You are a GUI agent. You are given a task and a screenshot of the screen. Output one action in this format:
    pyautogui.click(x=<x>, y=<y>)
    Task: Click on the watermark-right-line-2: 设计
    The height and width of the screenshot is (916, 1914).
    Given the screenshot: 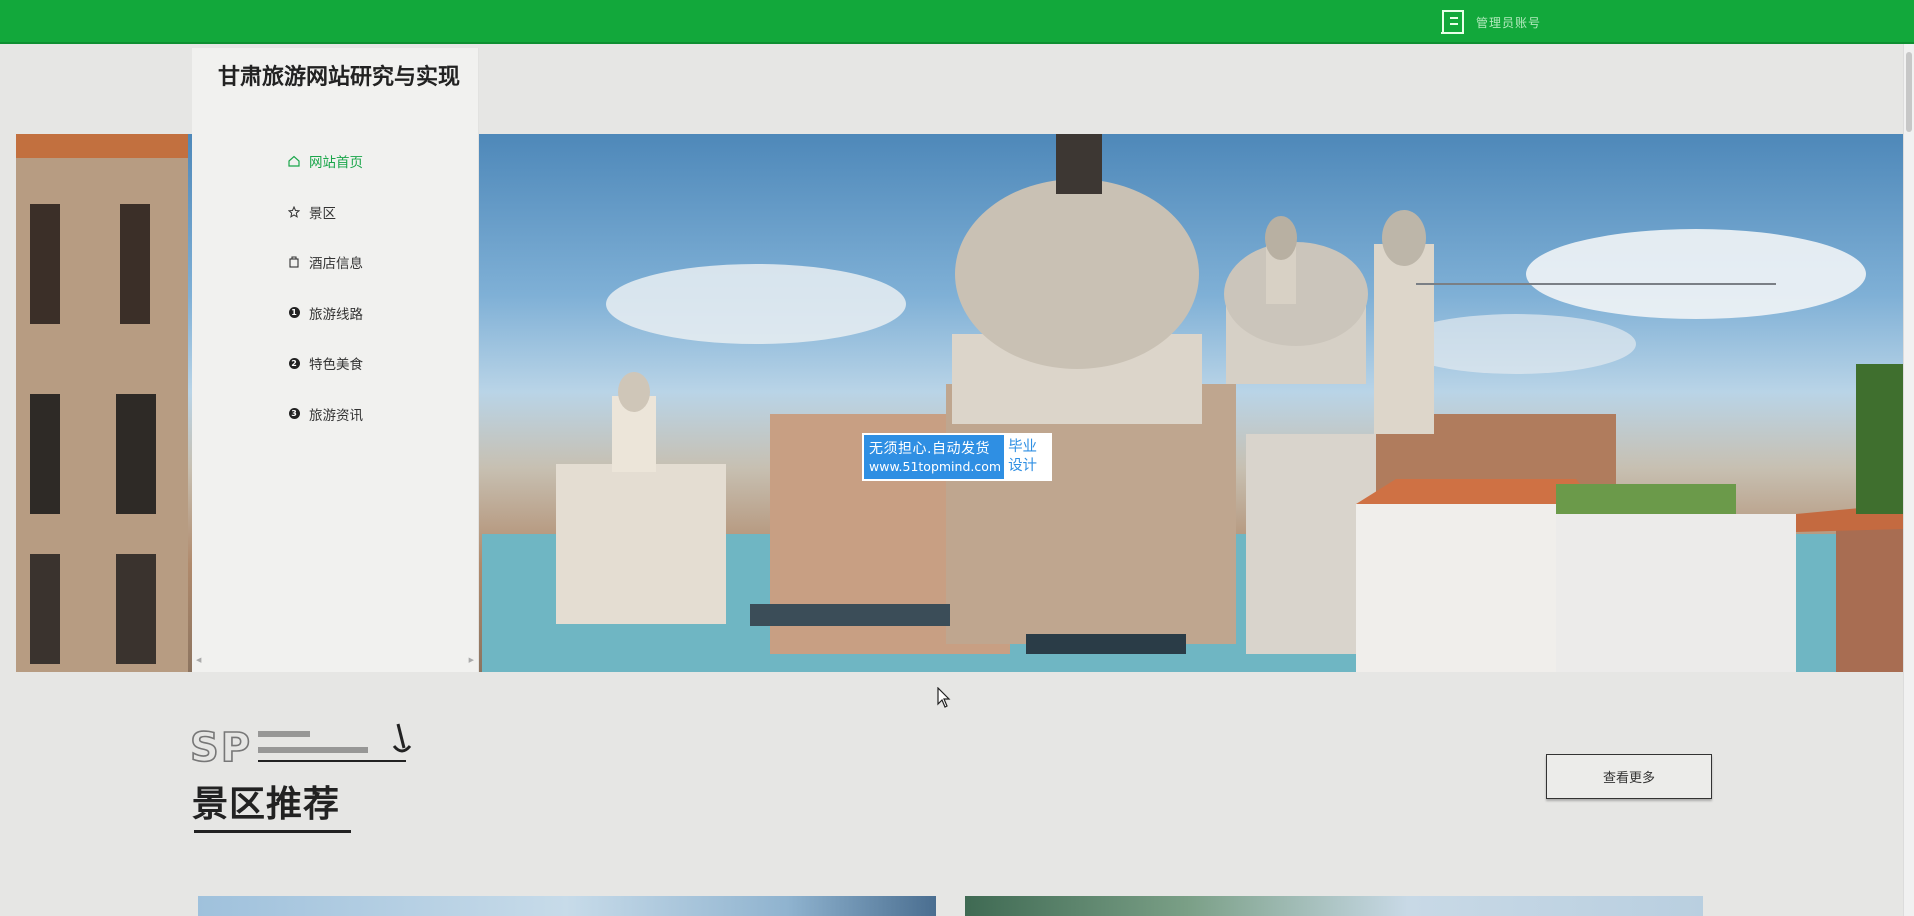 What is the action you would take?
    pyautogui.click(x=1023, y=466)
    